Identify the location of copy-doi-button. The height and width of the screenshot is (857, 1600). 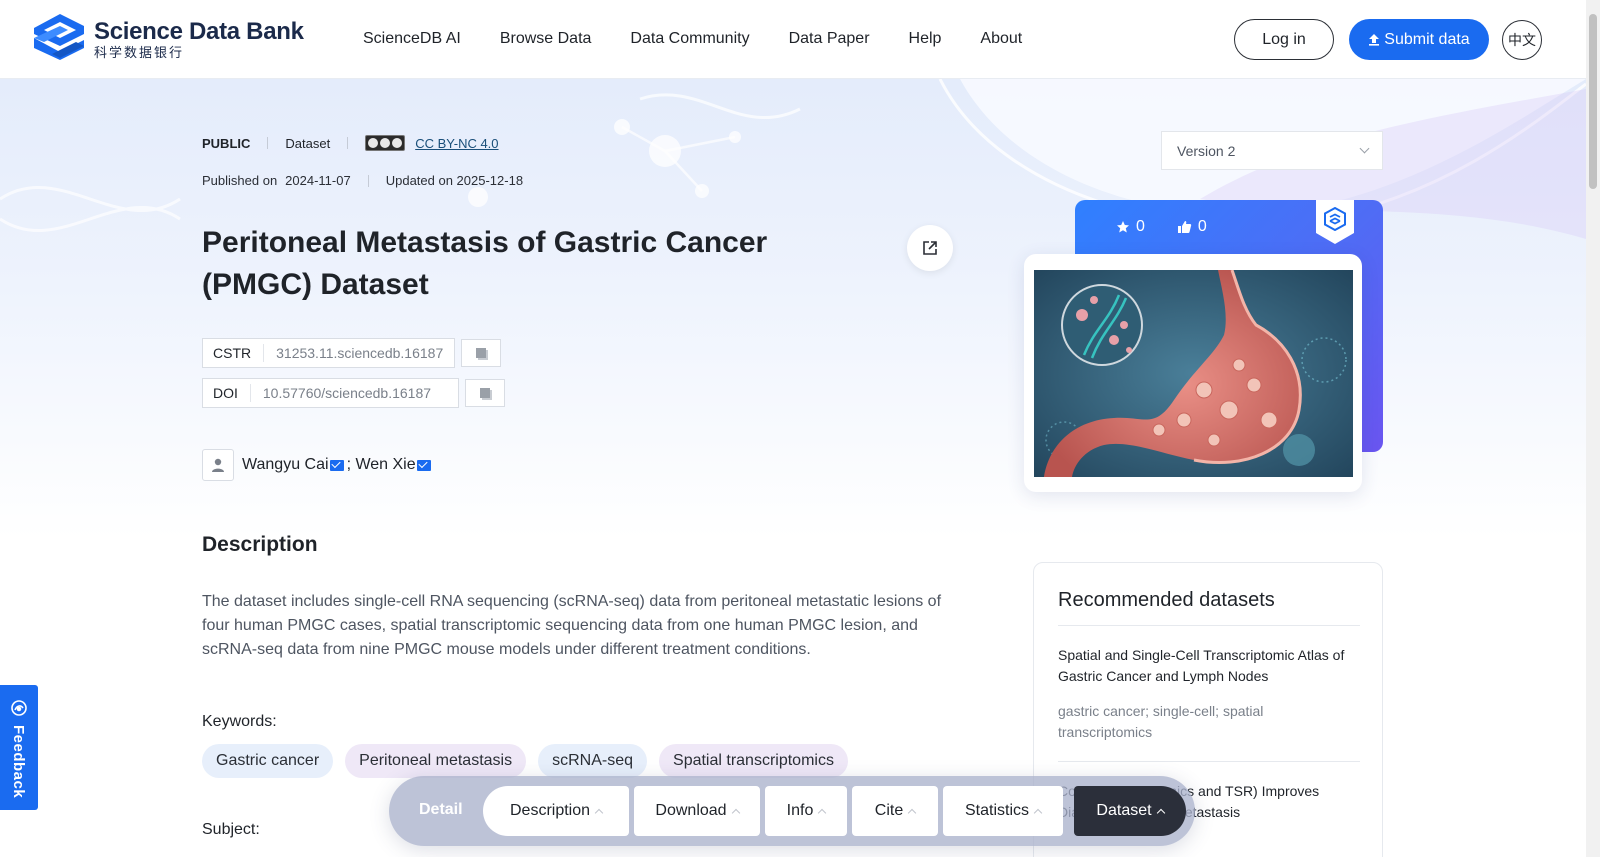
(485, 393).